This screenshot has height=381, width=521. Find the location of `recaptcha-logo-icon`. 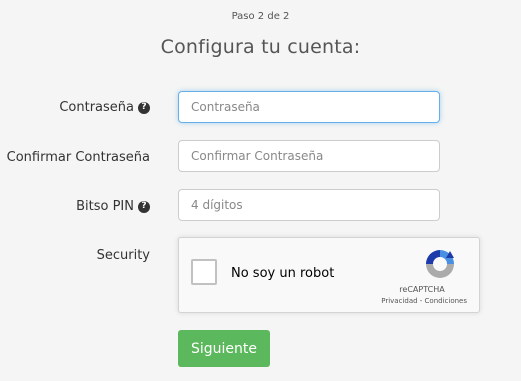

recaptcha-logo-icon is located at coordinates (440, 264).